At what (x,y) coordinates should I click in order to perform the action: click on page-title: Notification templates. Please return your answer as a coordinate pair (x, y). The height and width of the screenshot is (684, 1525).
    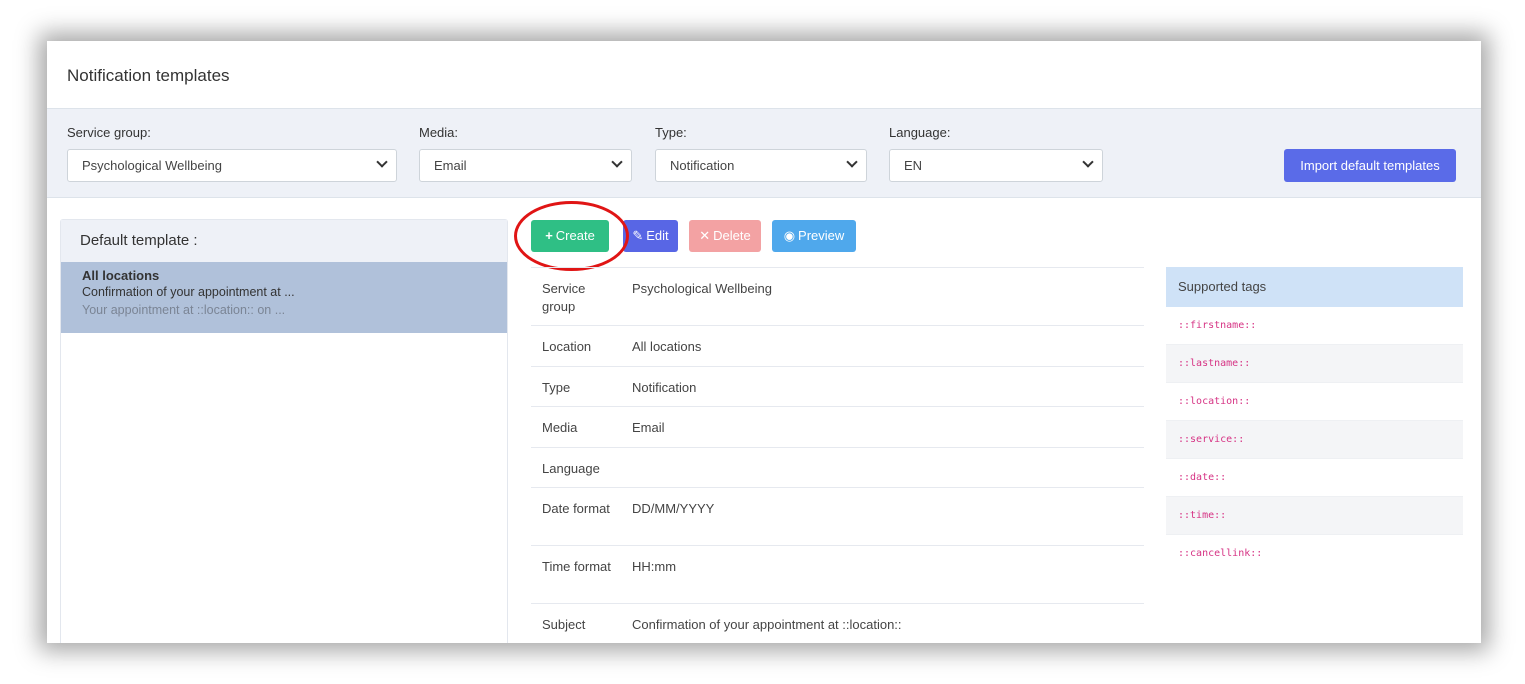
    Looking at the image, I should click on (148, 75).